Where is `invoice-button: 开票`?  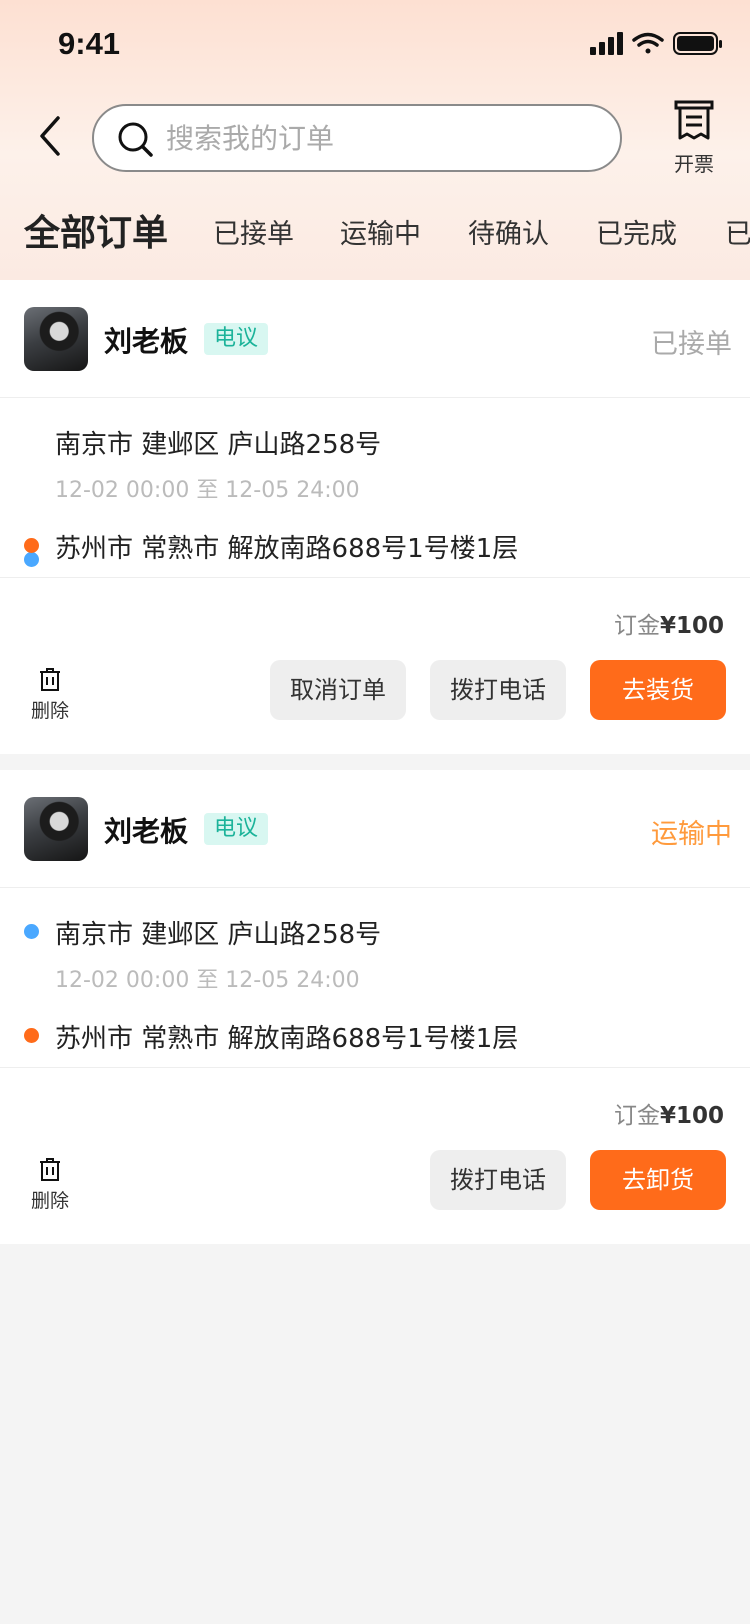
invoice-button: 开票 is located at coordinates (694, 138).